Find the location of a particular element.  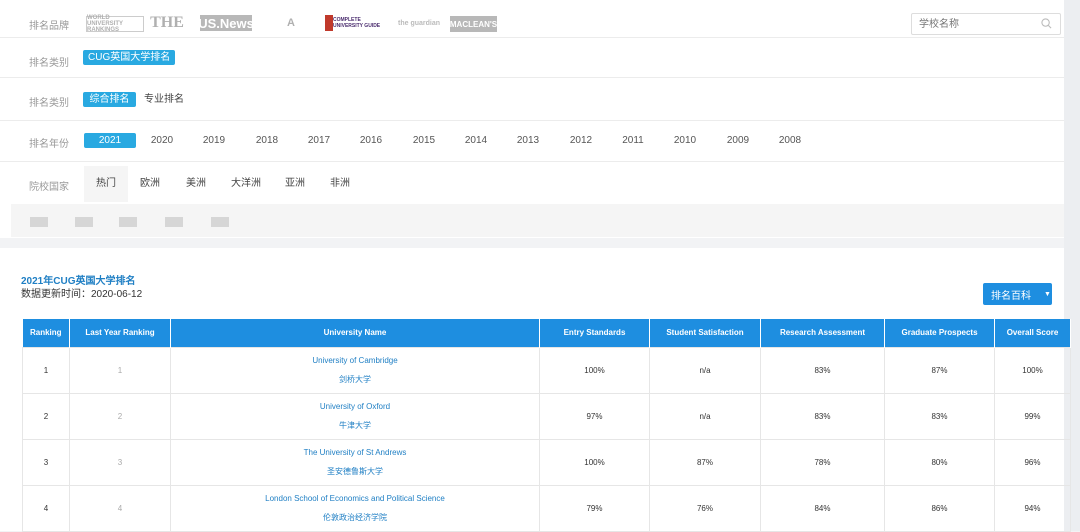

cell-prospects: 87% is located at coordinates (939, 370).